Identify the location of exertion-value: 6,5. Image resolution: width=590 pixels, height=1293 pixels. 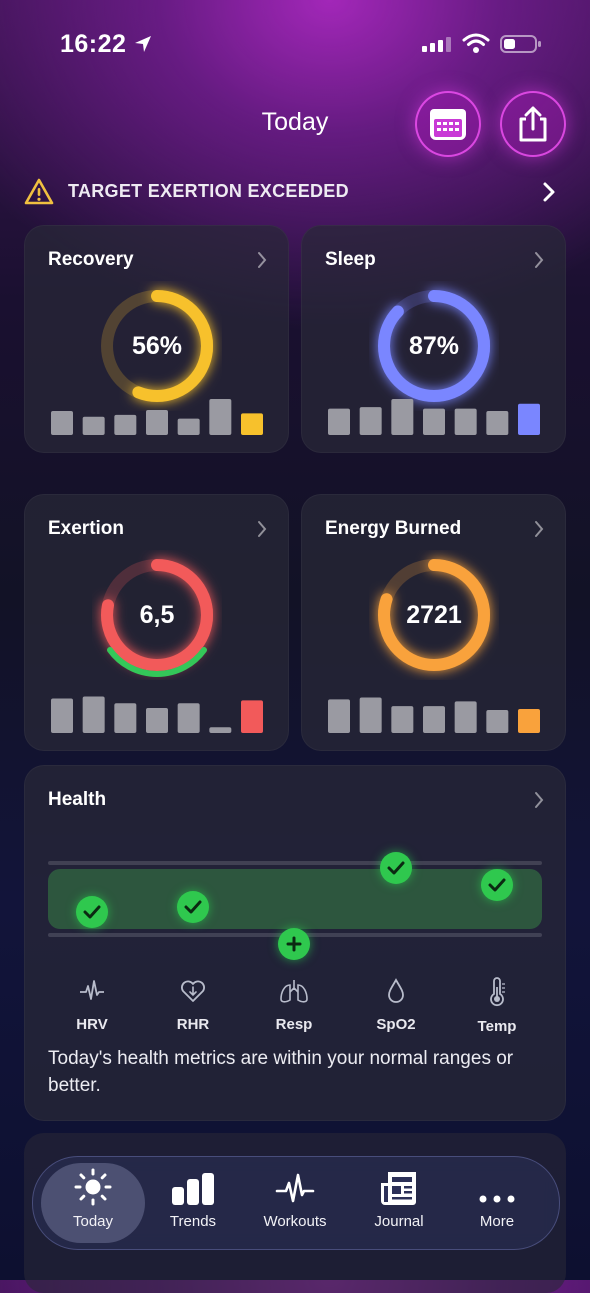
(157, 614).